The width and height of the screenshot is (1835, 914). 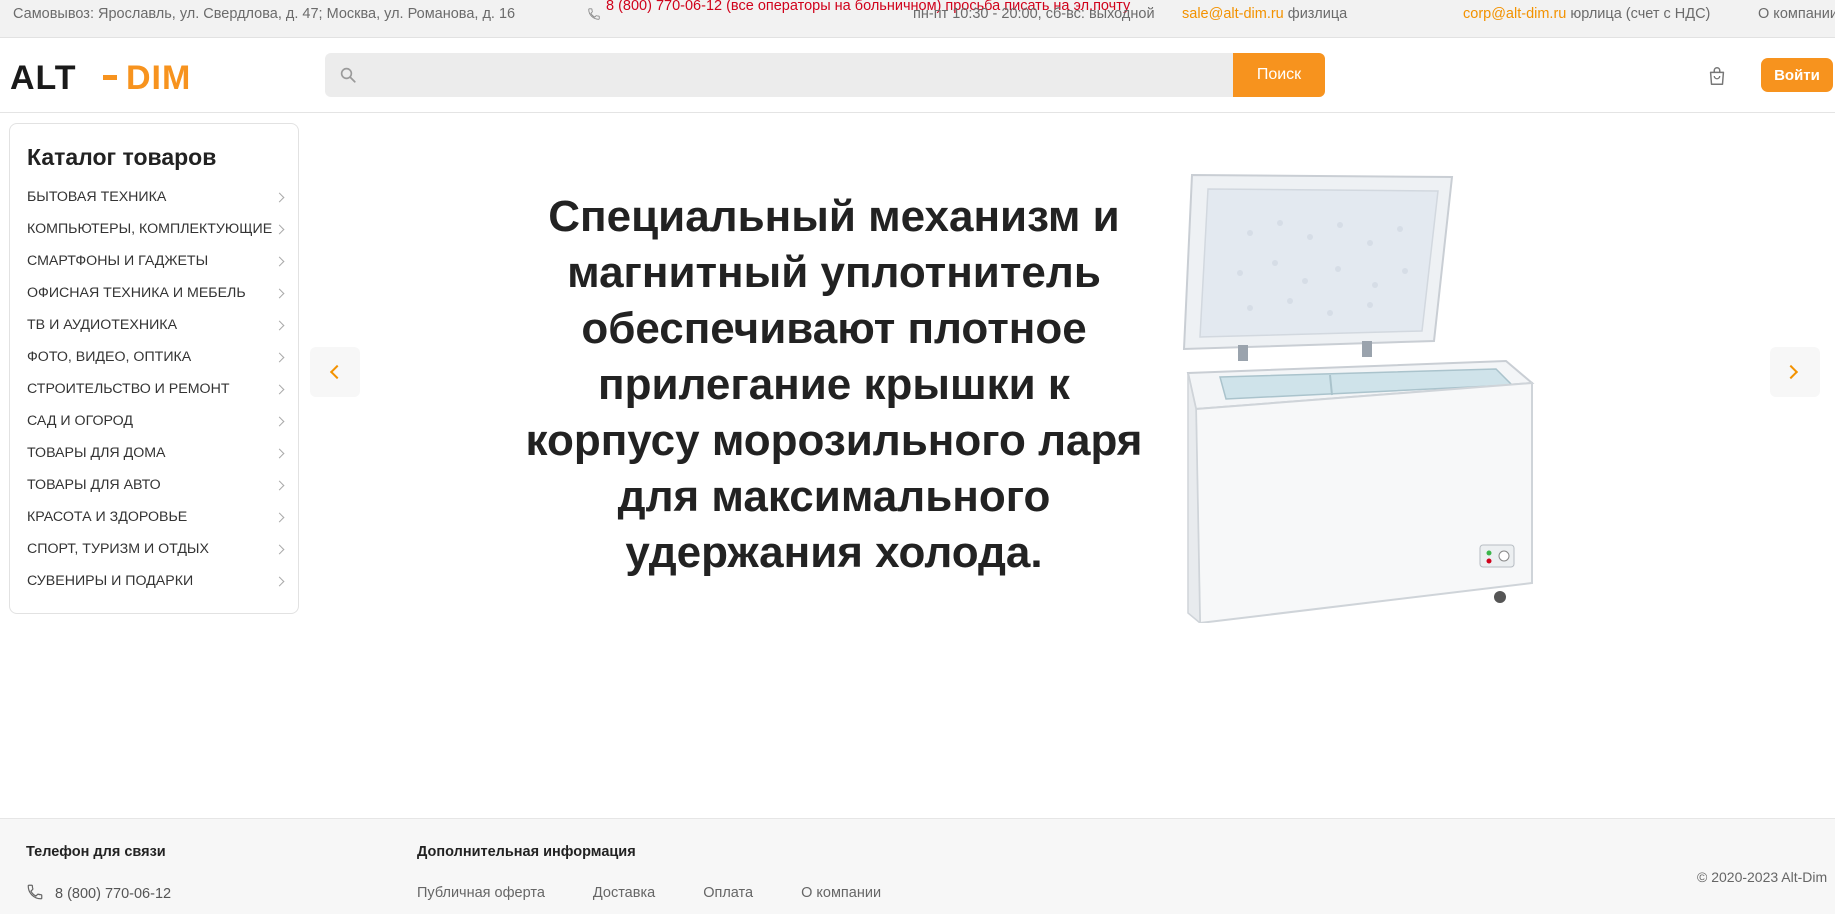 I want to click on search-bar, so click(x=825, y=75).